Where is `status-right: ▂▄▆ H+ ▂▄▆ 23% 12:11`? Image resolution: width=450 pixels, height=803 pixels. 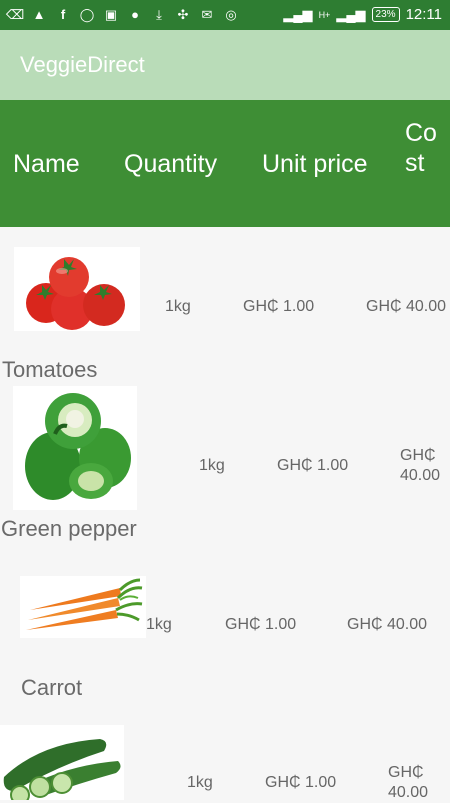
status-right: ▂▄▆ H+ ▂▄▆ 23% 12:11 is located at coordinates (362, 14).